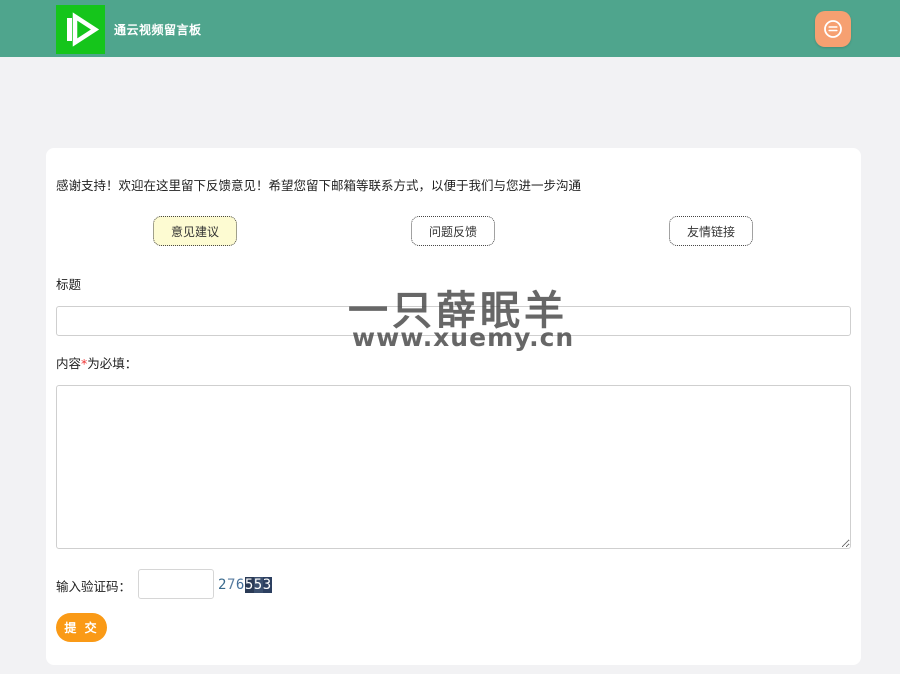 The height and width of the screenshot is (674, 900). Describe the element at coordinates (231, 584) in the screenshot. I see `captcha-char: 7` at that location.